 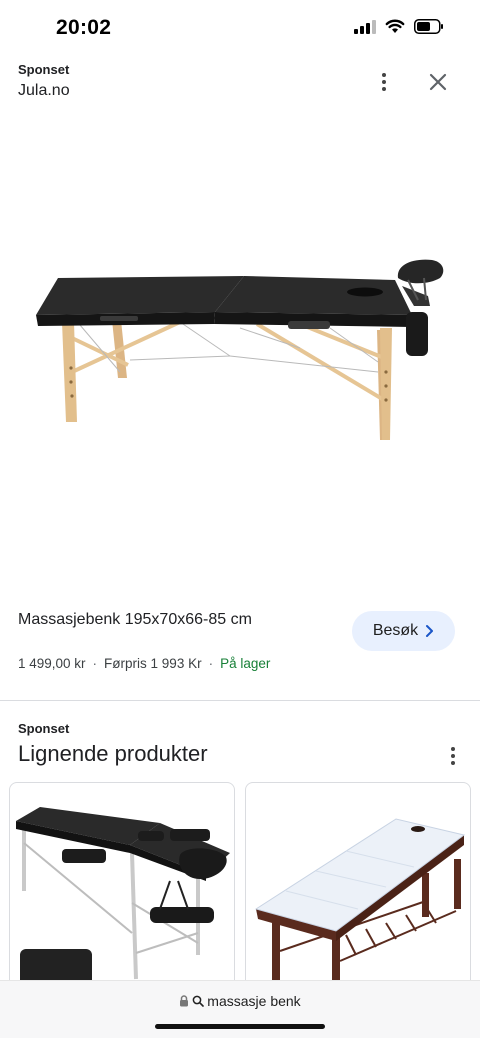 I want to click on battery-icon, so click(x=428, y=26).